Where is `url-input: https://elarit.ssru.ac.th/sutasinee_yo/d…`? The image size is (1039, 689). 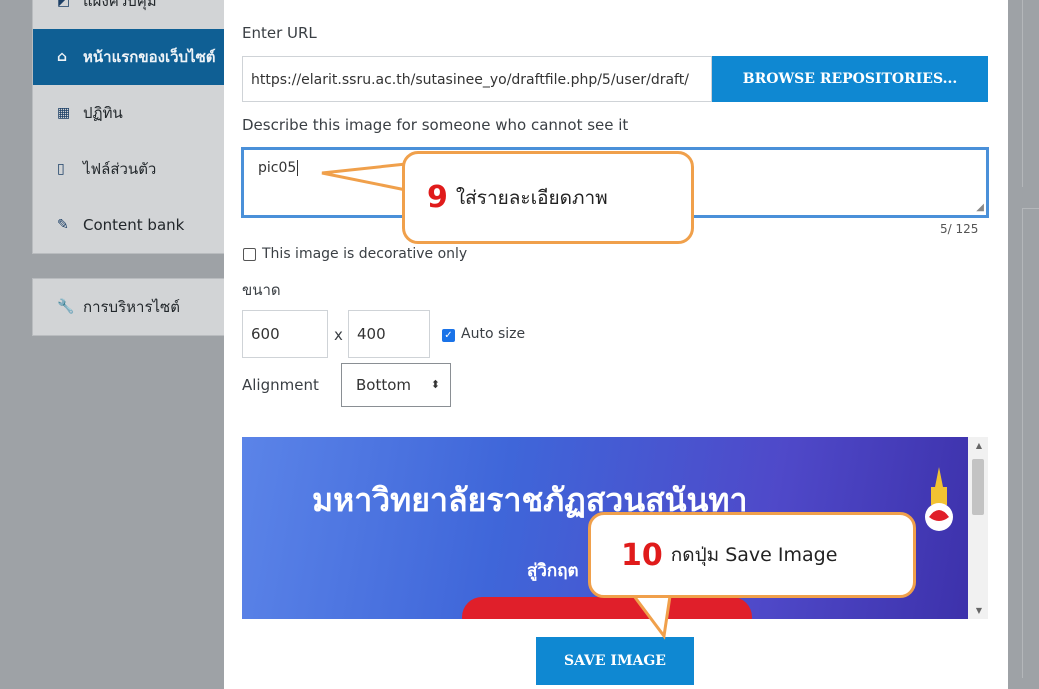 url-input: https://elarit.ssru.ac.th/sutasinee_yo/d… is located at coordinates (477, 79).